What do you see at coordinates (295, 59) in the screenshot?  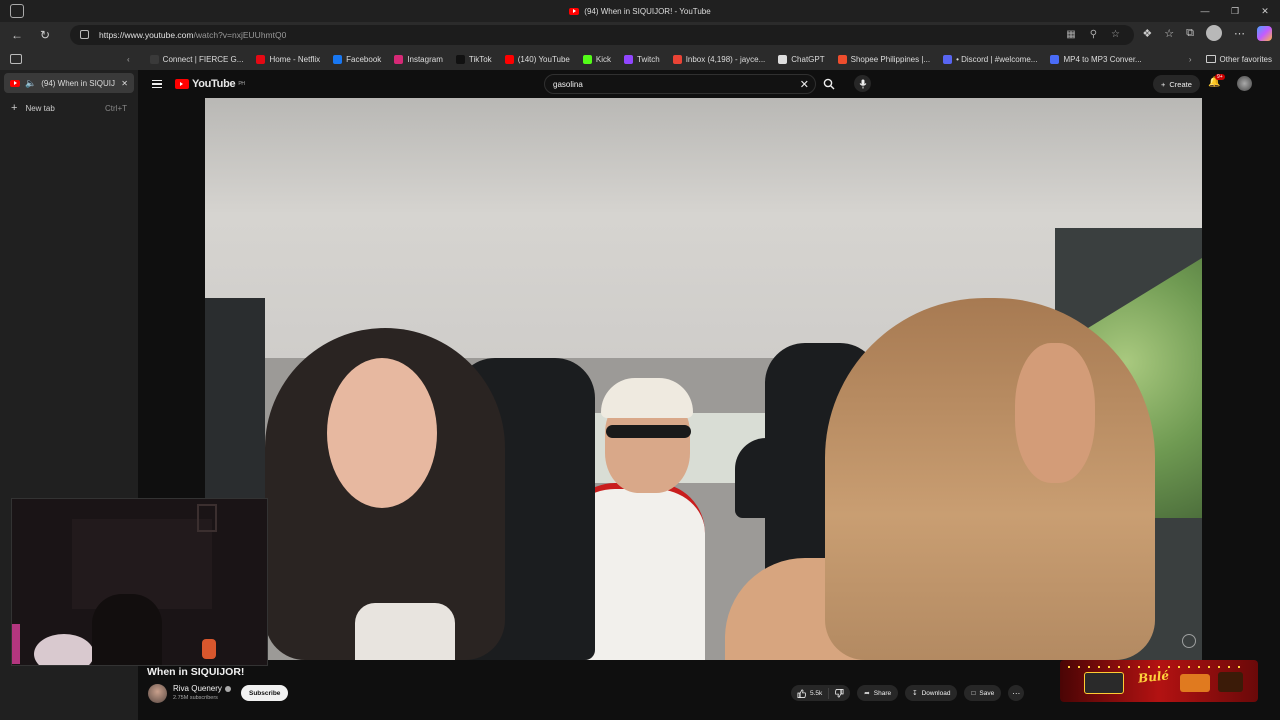 I see `favorite-label: Home - Netflix` at bounding box center [295, 59].